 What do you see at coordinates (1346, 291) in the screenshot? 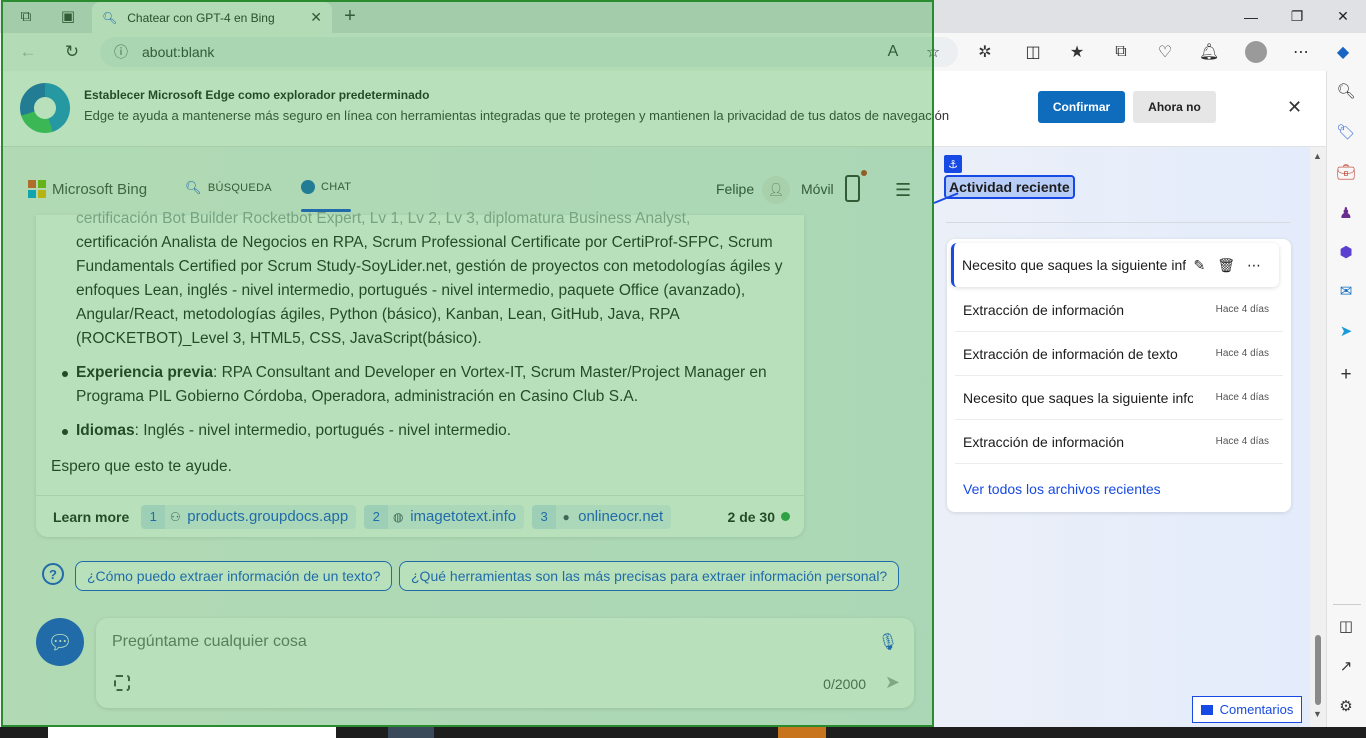
I see `outlook-icon: ✉` at bounding box center [1346, 291].